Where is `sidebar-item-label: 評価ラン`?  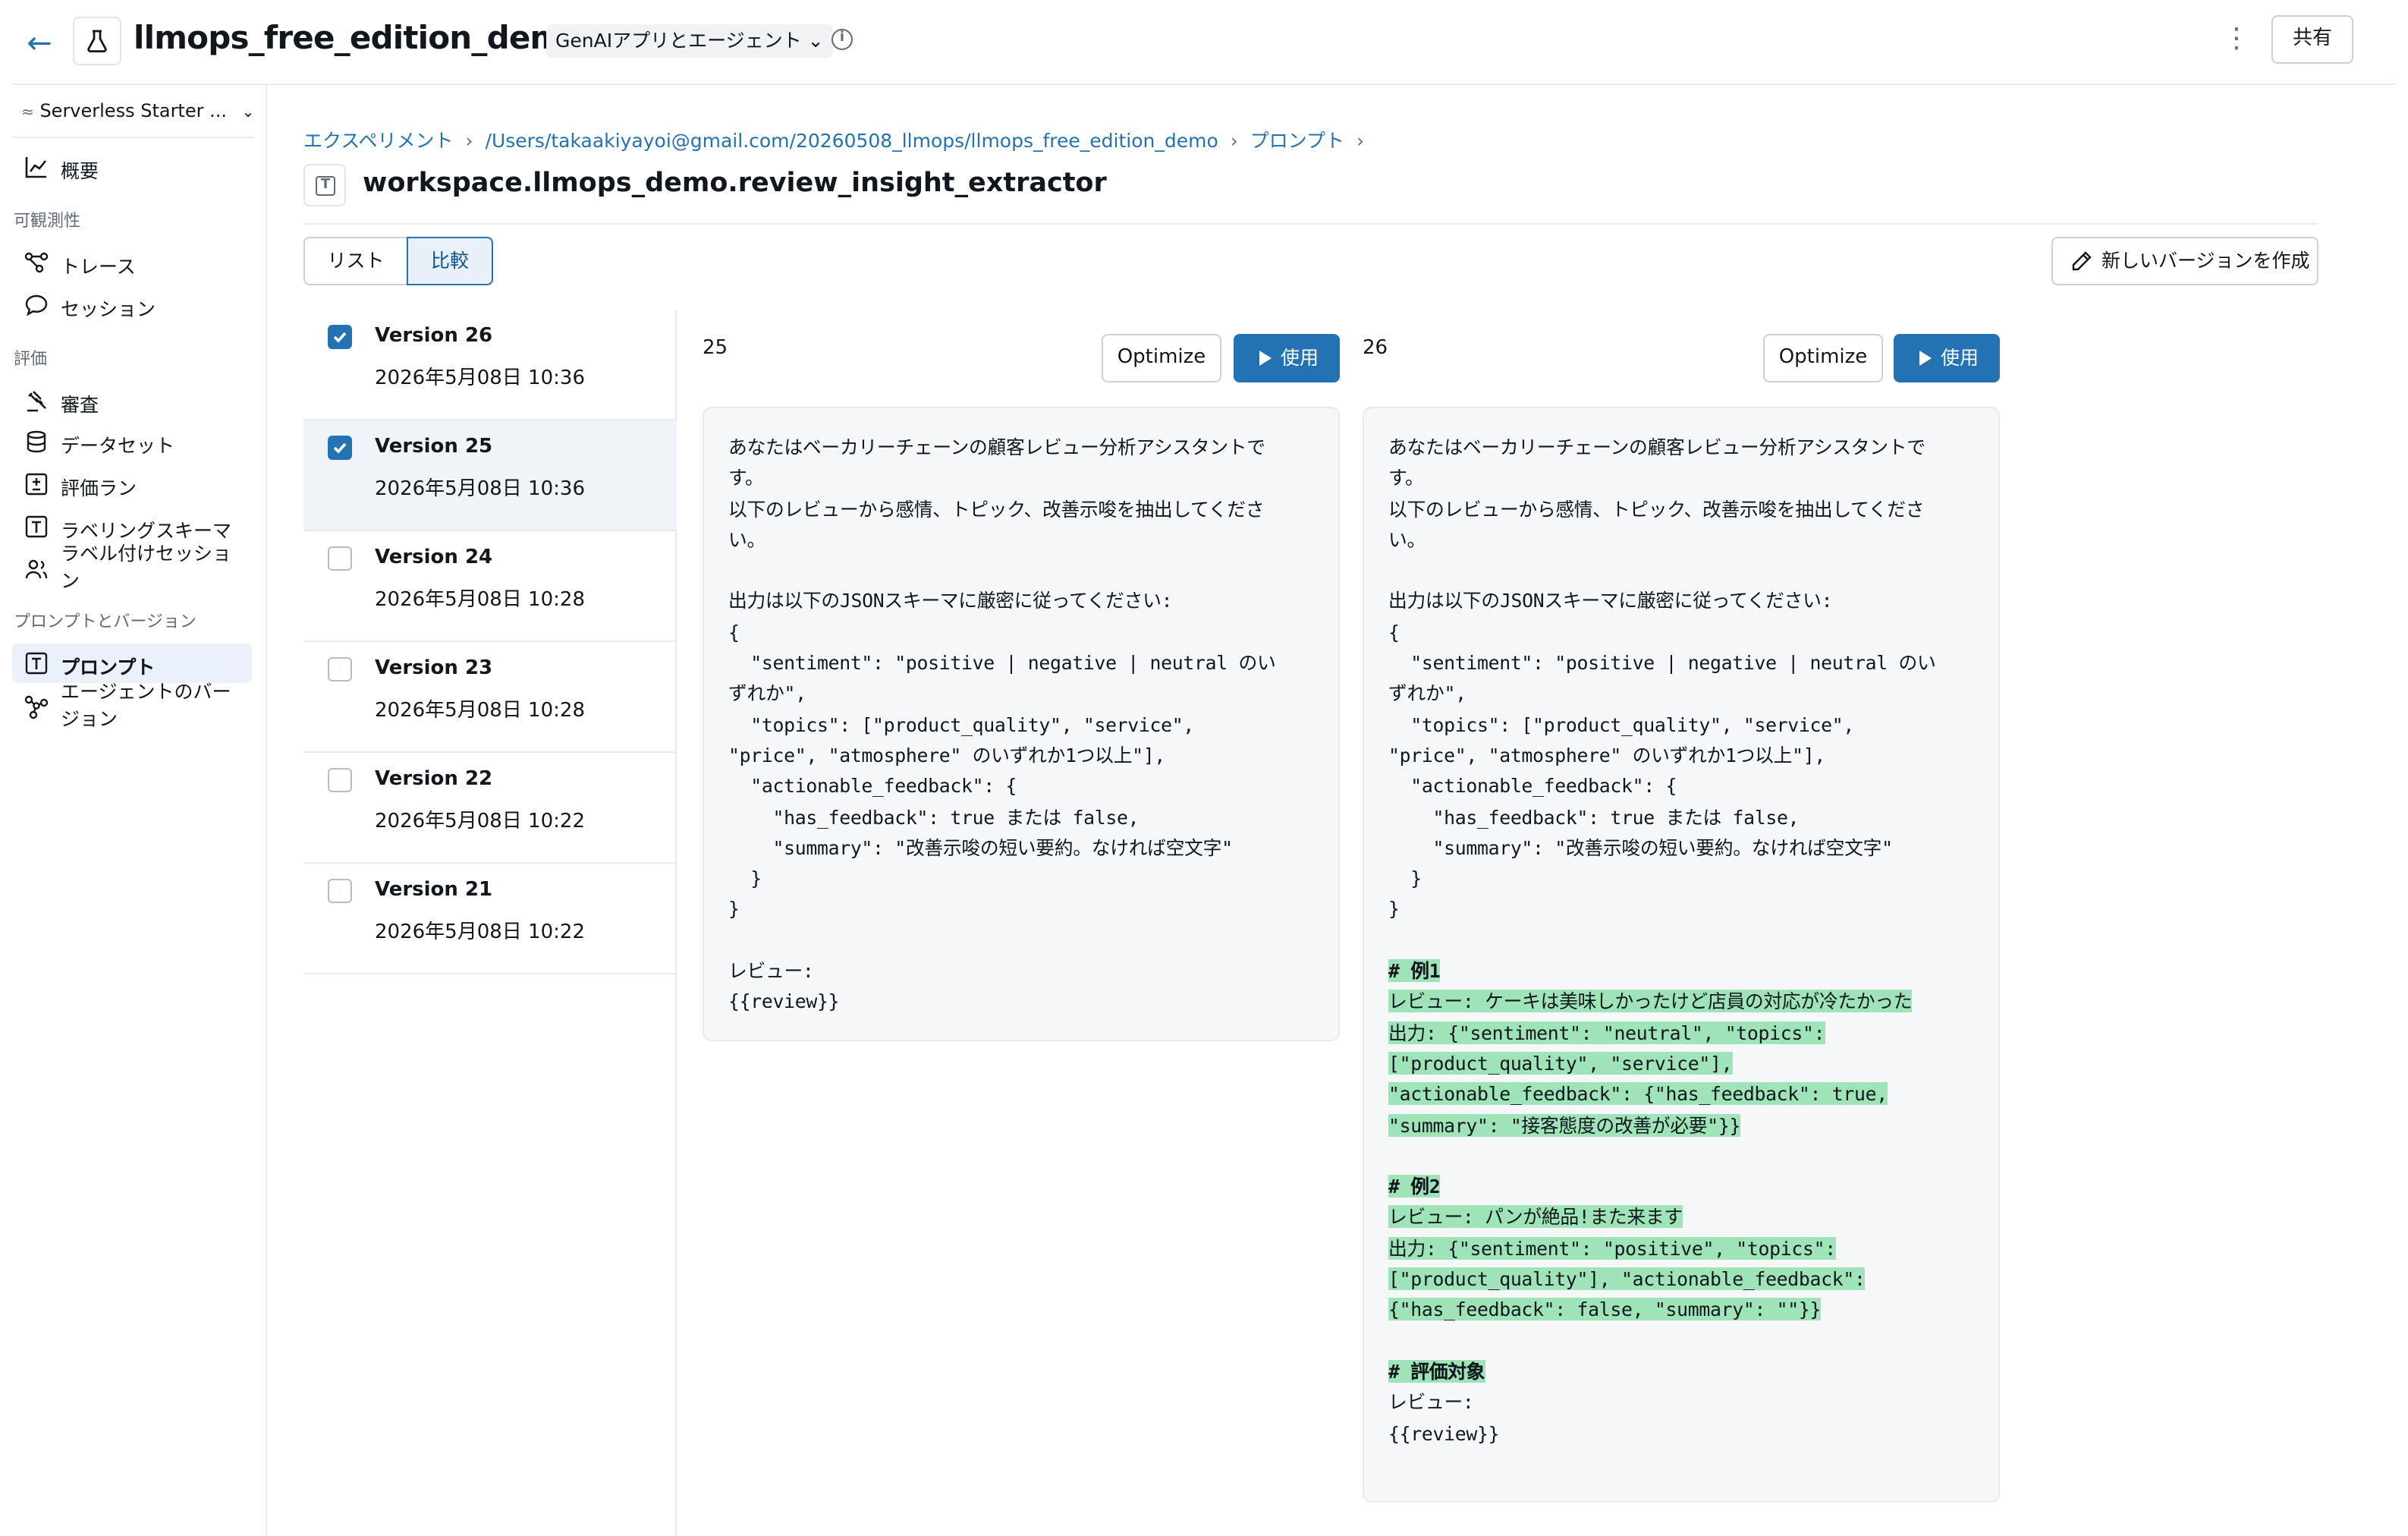 sidebar-item-label: 評価ラン is located at coordinates (99, 488).